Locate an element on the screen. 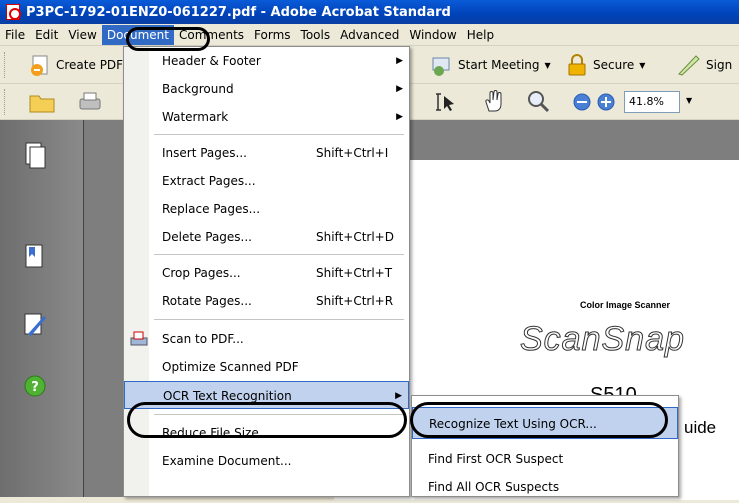  menu-item-watermark: Watermark ▶ is located at coordinates (266, 117).